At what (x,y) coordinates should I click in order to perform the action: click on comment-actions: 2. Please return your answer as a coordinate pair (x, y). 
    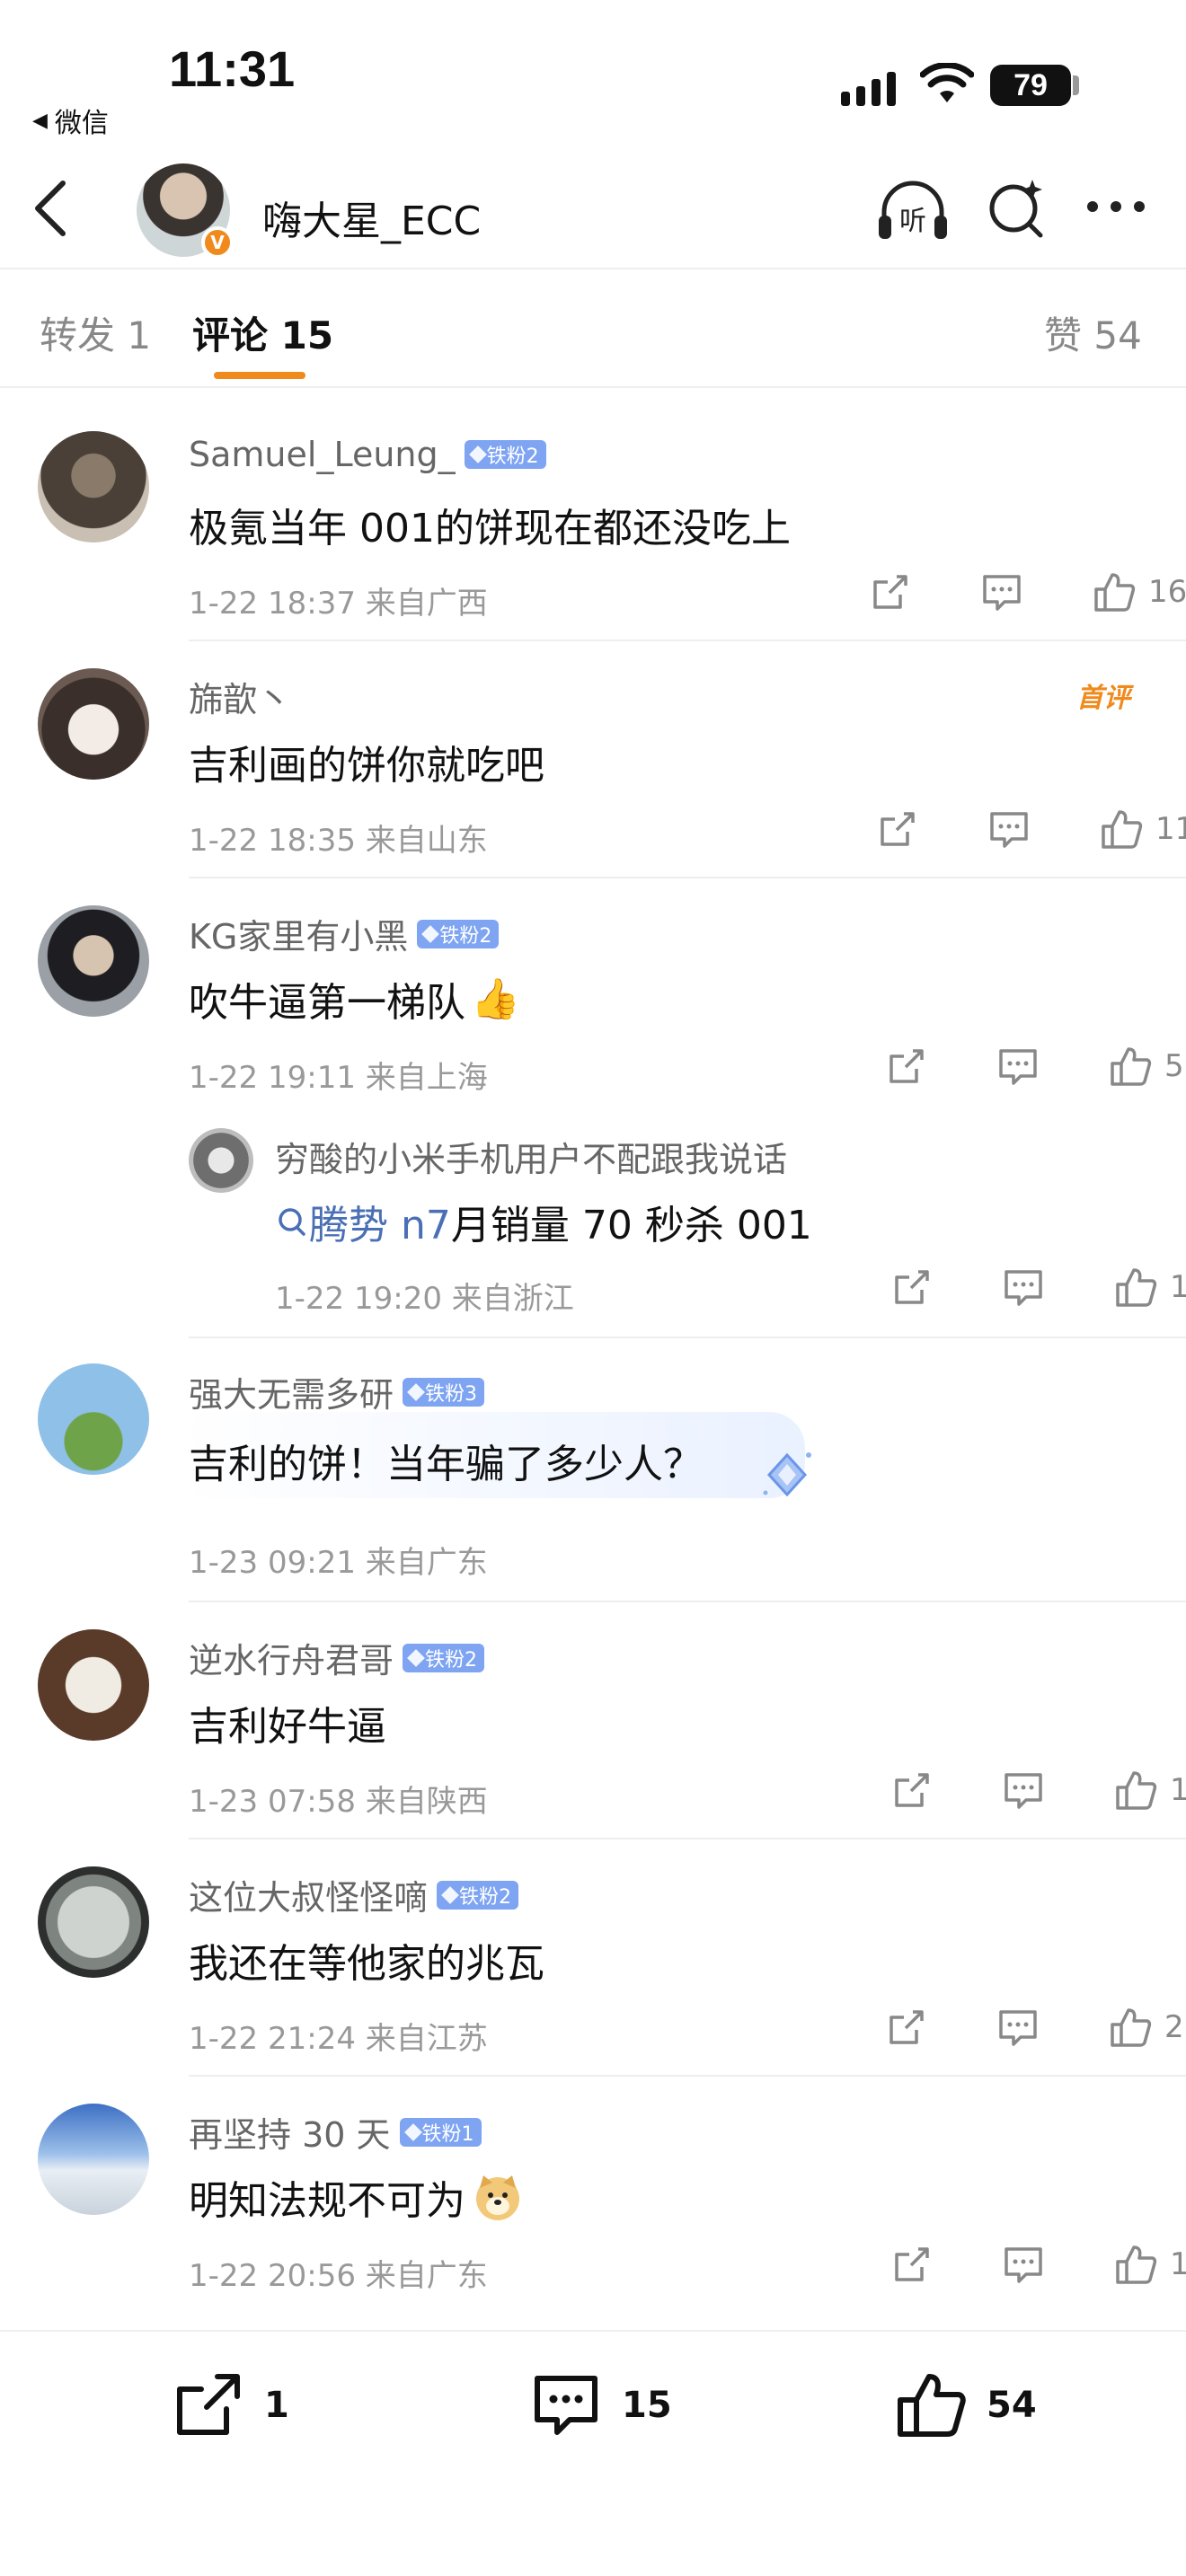
    Looking at the image, I should click on (1035, 2027).